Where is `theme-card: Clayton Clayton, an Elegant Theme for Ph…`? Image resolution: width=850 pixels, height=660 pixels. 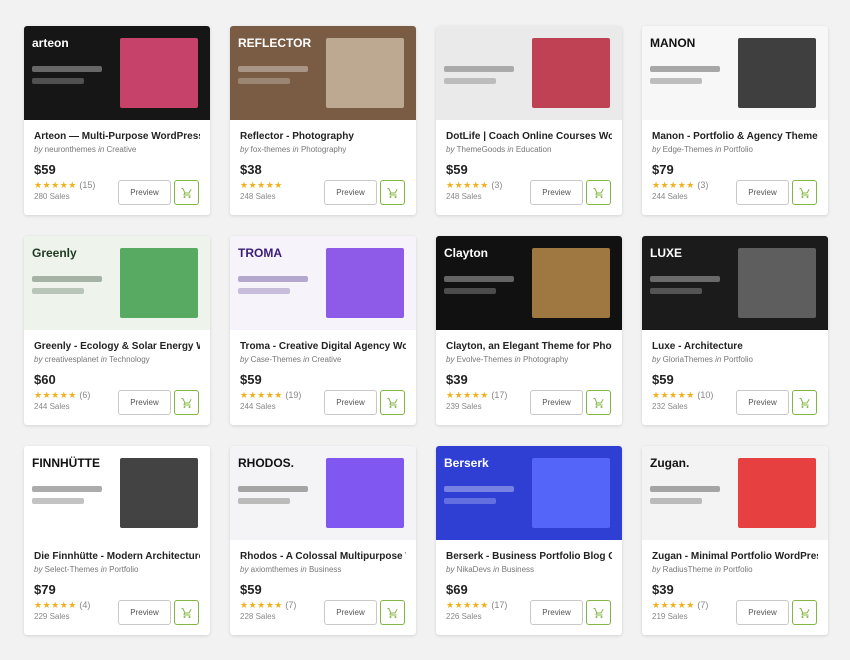 theme-card: Clayton Clayton, an Elegant Theme for Ph… is located at coordinates (529, 330).